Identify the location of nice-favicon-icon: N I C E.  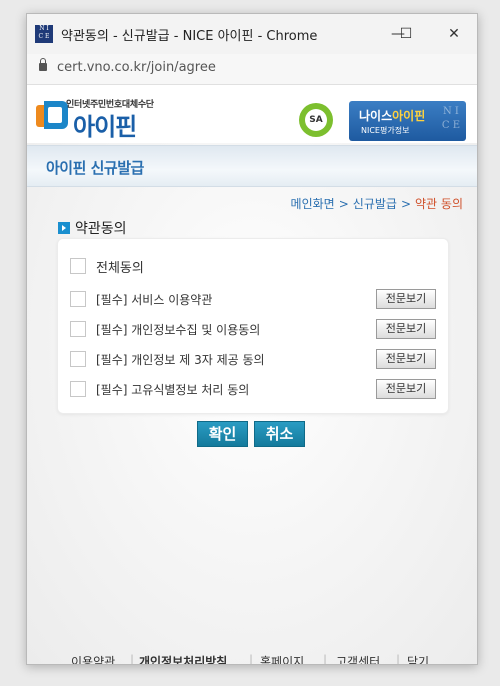
(44, 34).